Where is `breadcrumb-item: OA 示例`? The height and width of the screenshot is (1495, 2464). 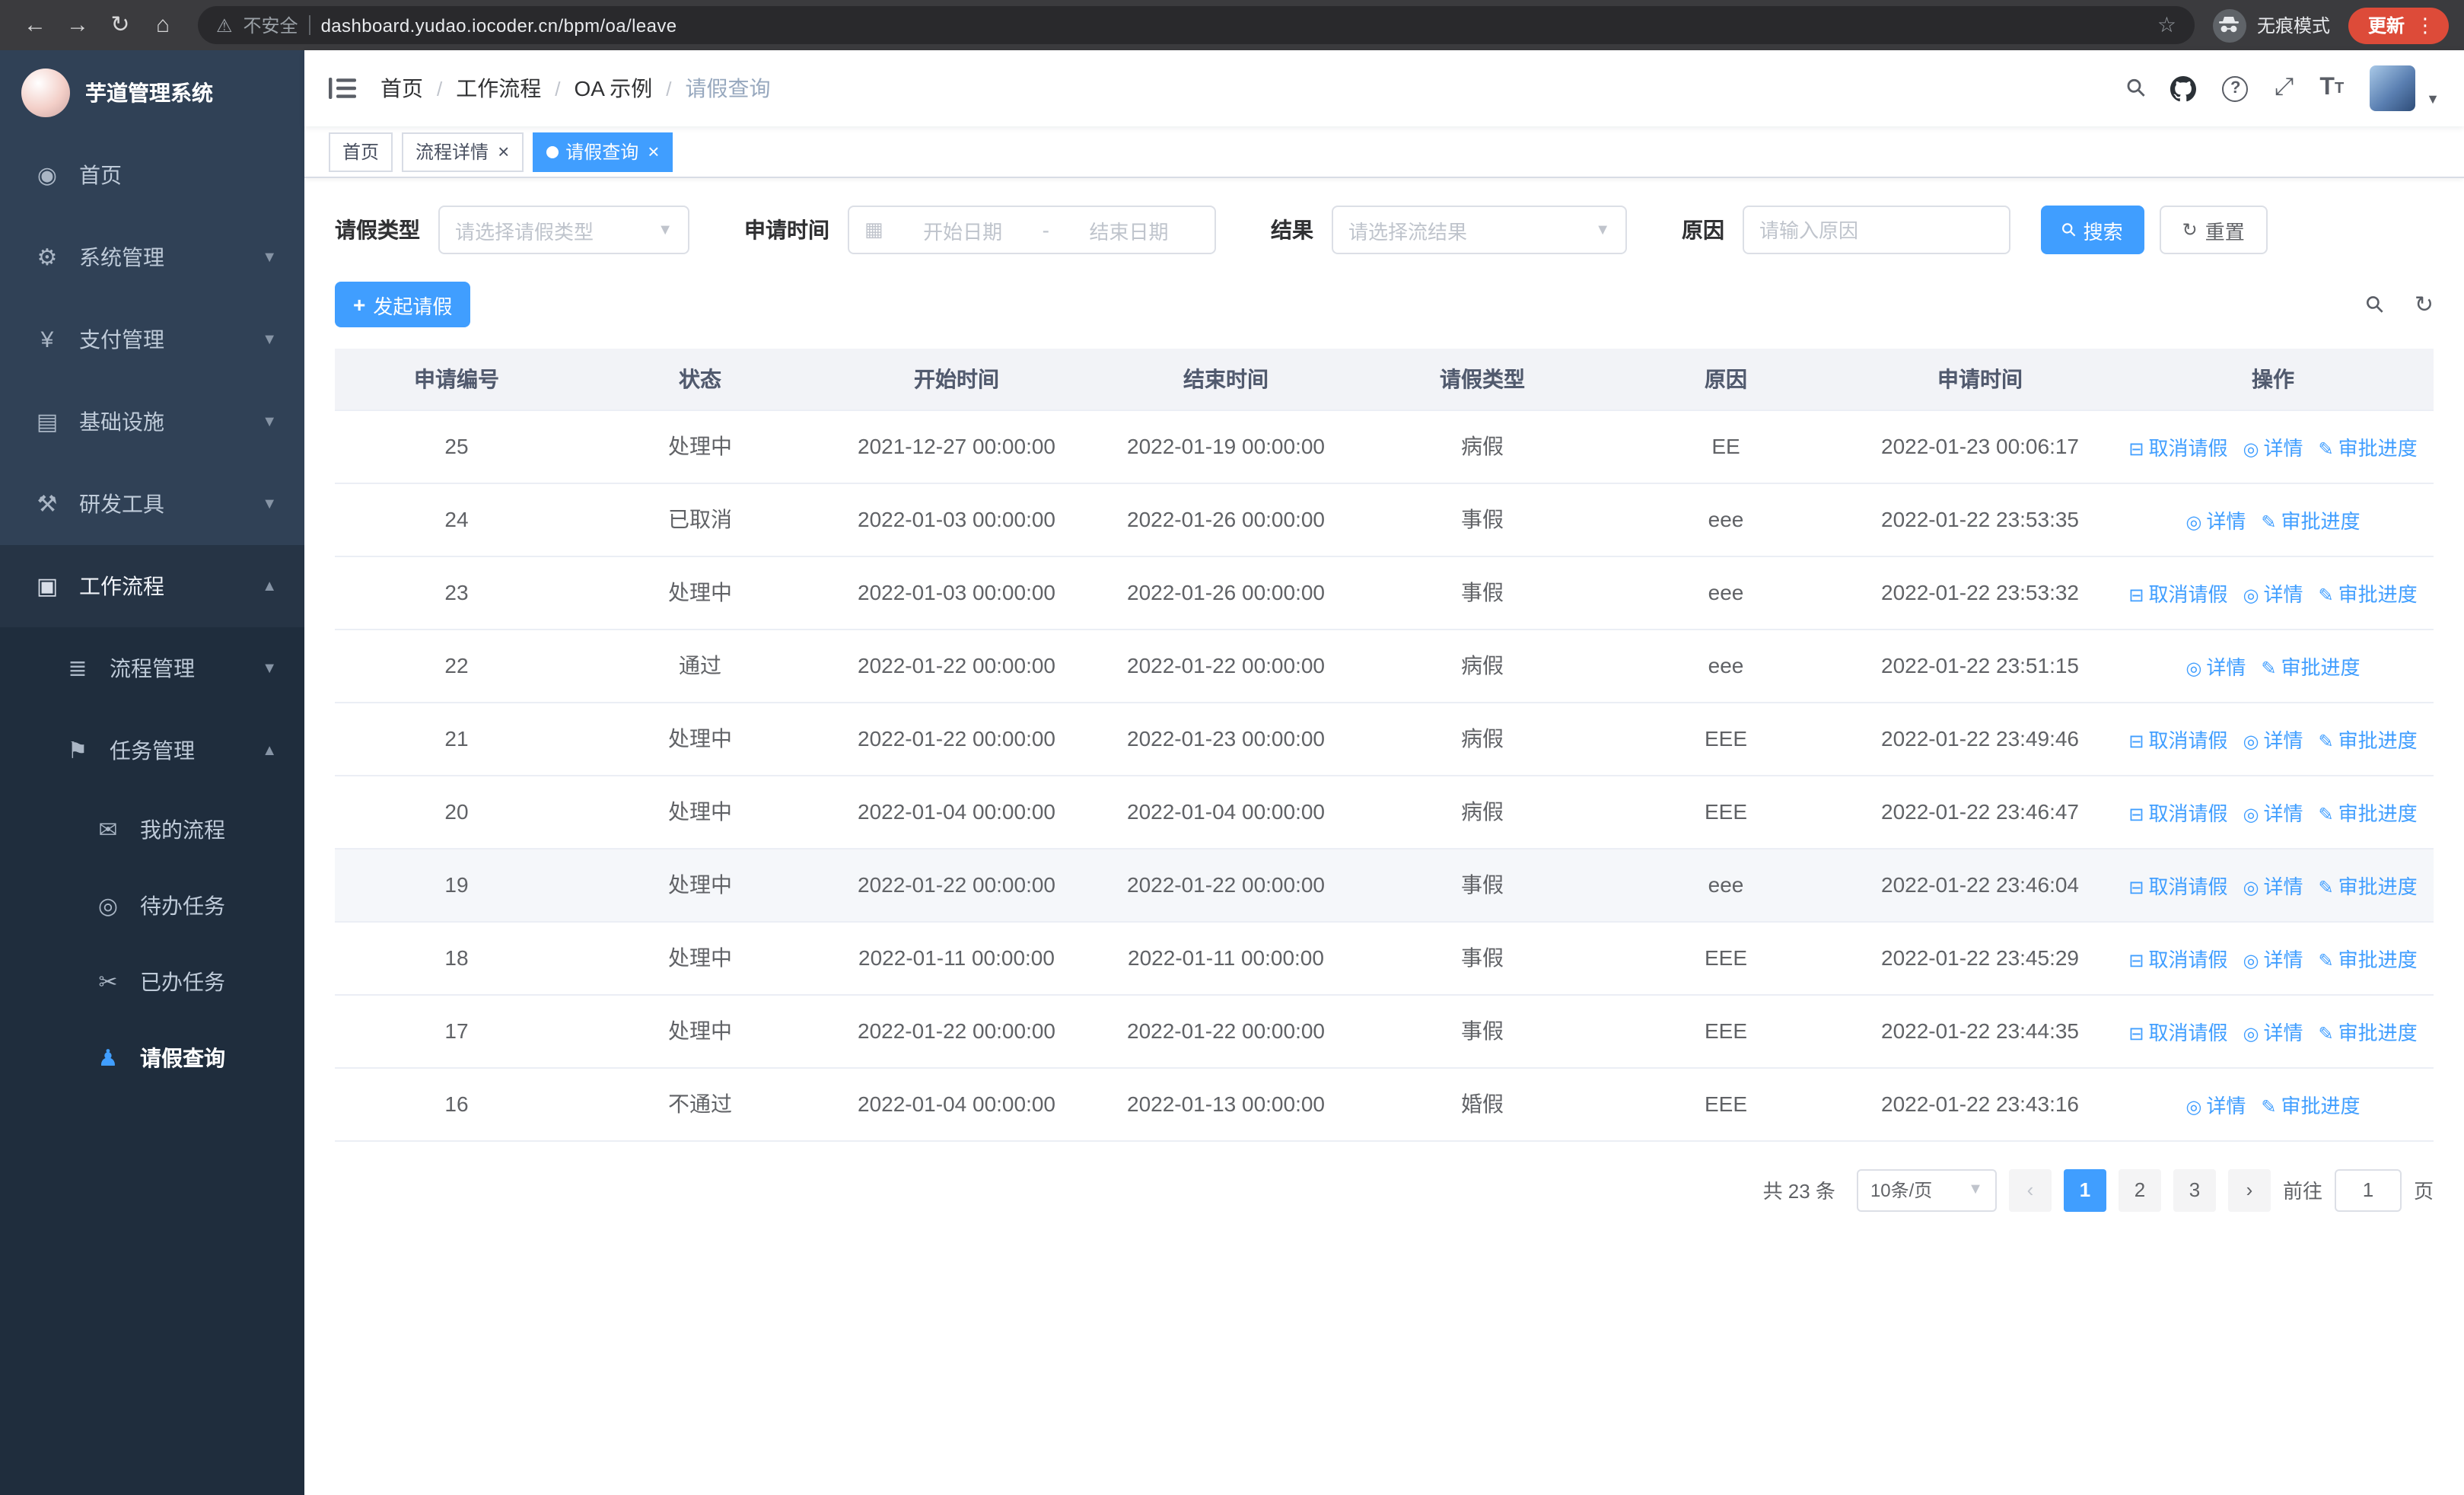 breadcrumb-item: OA 示例 is located at coordinates (614, 89).